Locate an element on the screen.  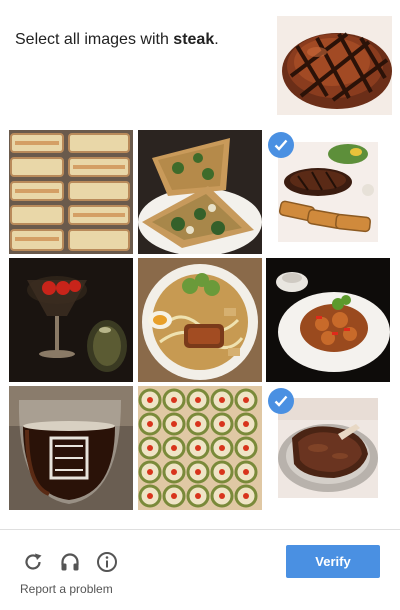
prompt-prefix: Select all images with is located at coordinates (94, 39).